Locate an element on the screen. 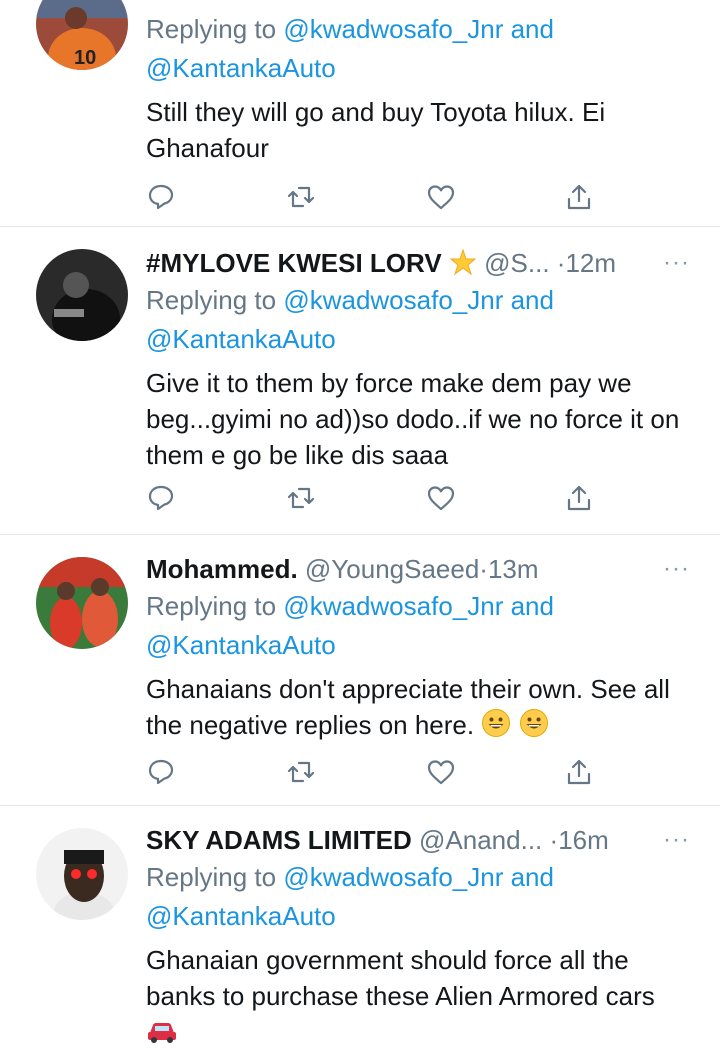  timestamp: 16m is located at coordinates (583, 840).